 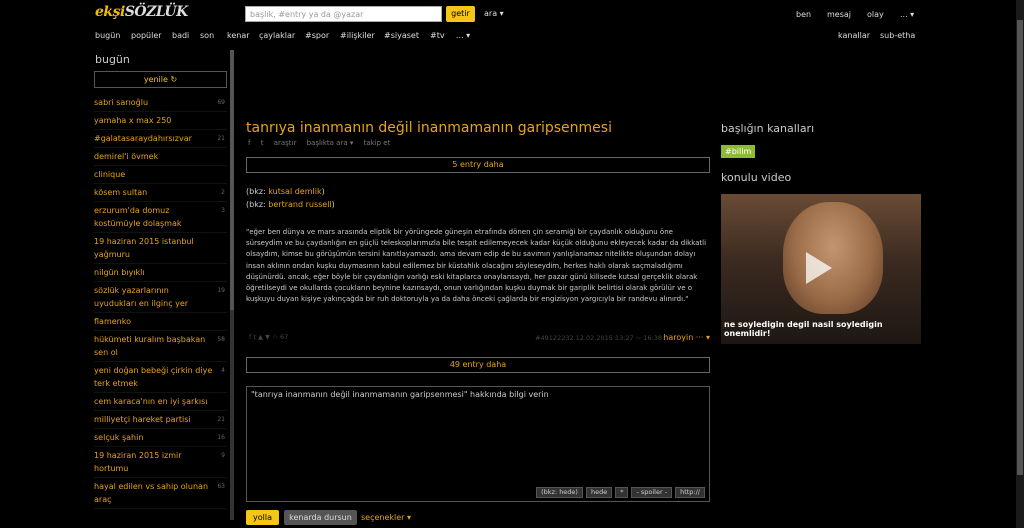 What do you see at coordinates (142, 419) in the screenshot?
I see `topic-title-text: milliyetçi hareket partisi` at bounding box center [142, 419].